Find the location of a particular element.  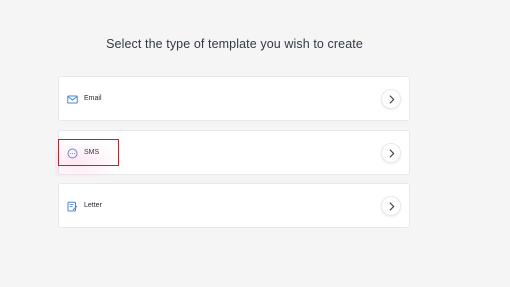

template-option-email: Email is located at coordinates (234, 98).